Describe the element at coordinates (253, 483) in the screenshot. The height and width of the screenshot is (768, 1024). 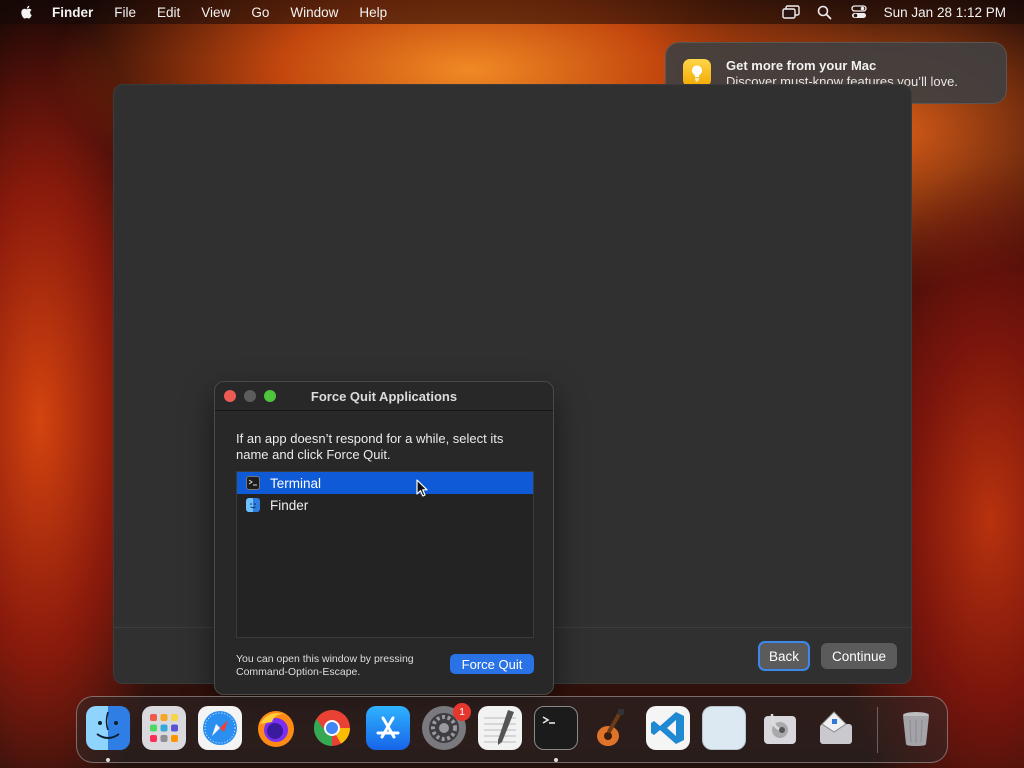
I see `terminal-icon` at that location.